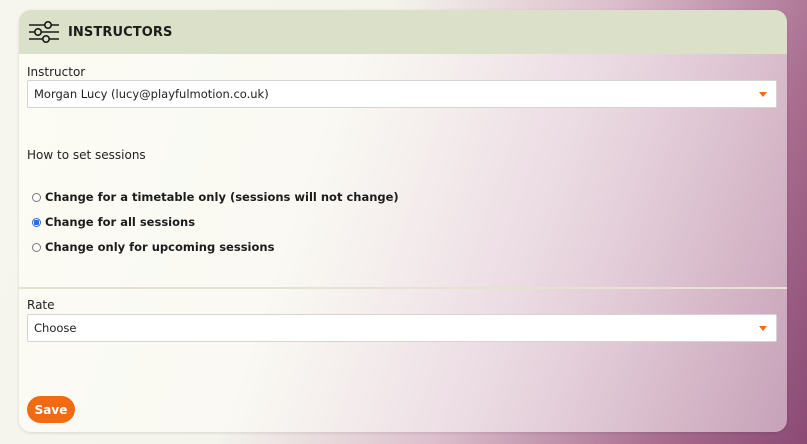 This screenshot has height=444, width=807. What do you see at coordinates (44, 32) in the screenshot?
I see `sliders-icon` at bounding box center [44, 32].